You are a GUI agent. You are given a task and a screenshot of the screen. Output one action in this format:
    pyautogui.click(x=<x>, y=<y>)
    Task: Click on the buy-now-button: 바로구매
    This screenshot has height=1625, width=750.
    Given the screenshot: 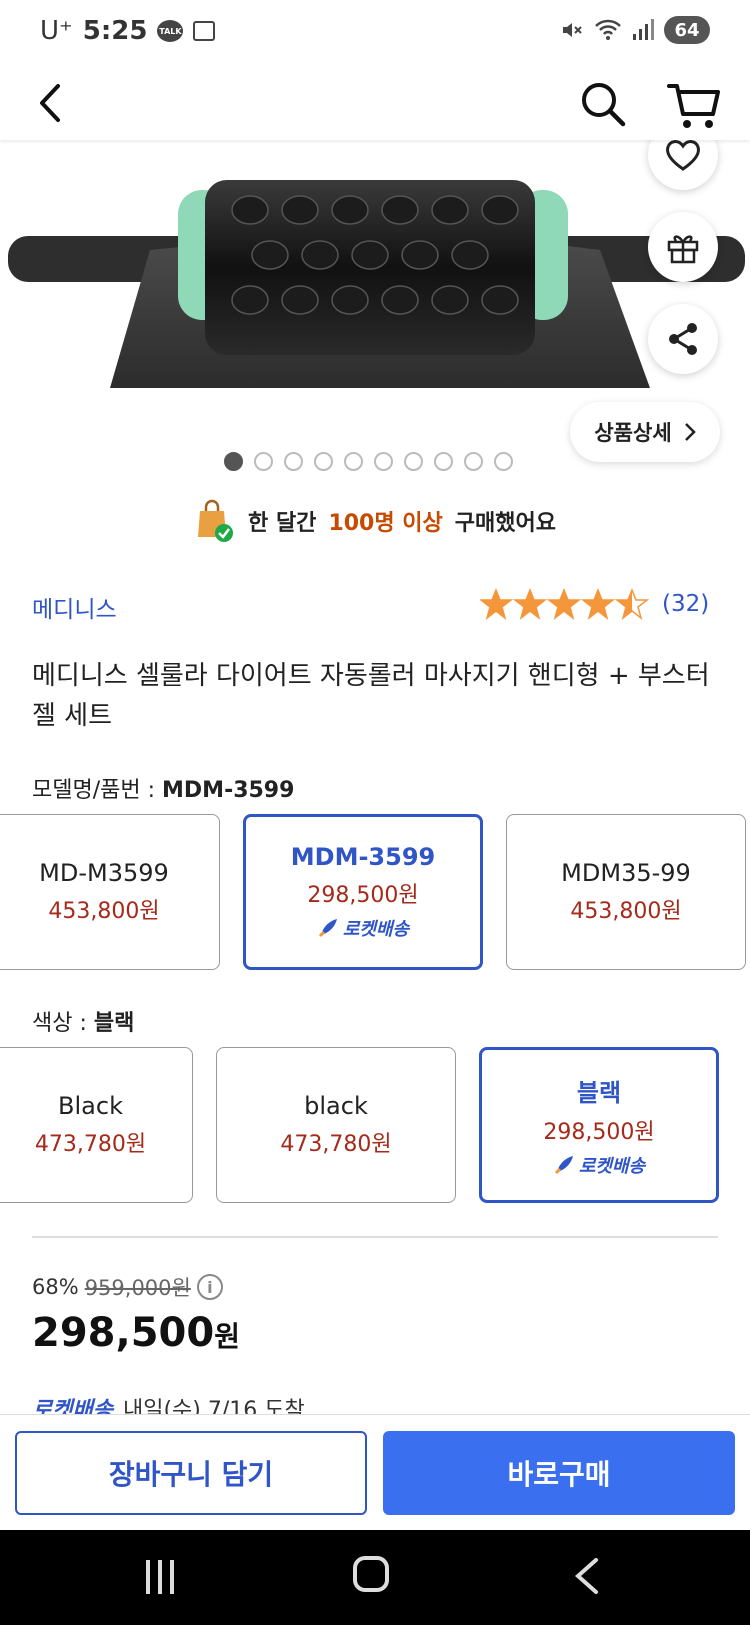 What is the action you would take?
    pyautogui.click(x=559, y=1473)
    